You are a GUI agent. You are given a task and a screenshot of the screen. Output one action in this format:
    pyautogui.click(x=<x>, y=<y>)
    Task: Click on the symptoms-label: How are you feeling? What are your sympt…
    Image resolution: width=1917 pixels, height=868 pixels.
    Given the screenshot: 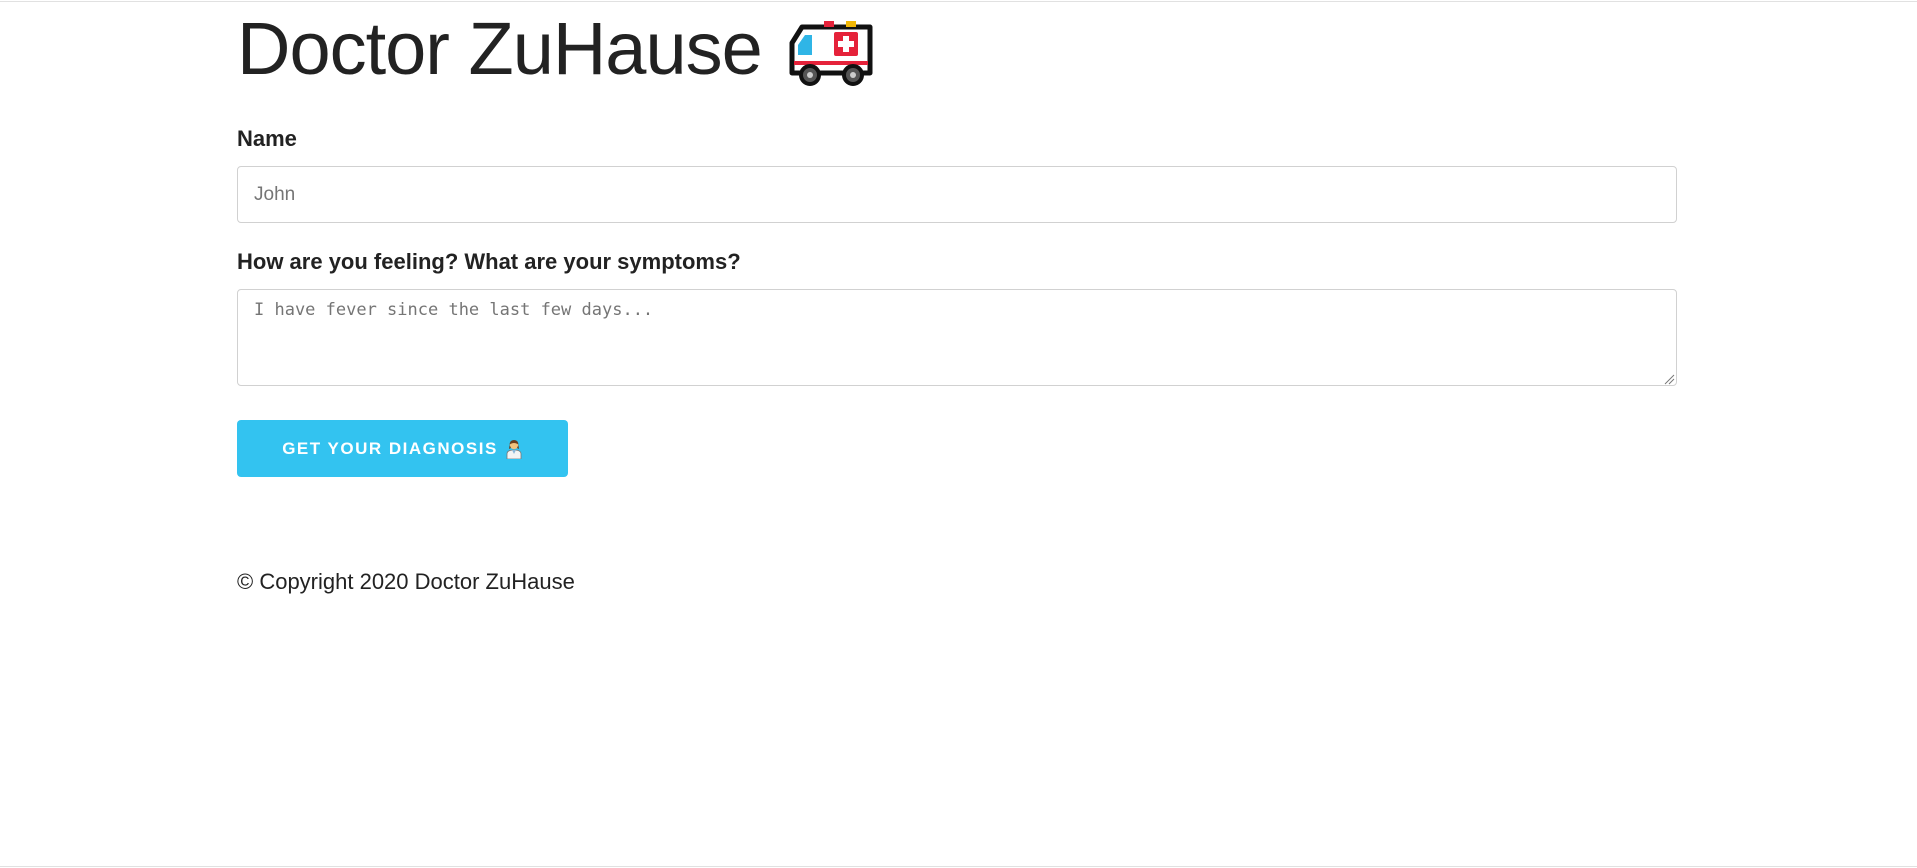 What is the action you would take?
    pyautogui.click(x=489, y=261)
    